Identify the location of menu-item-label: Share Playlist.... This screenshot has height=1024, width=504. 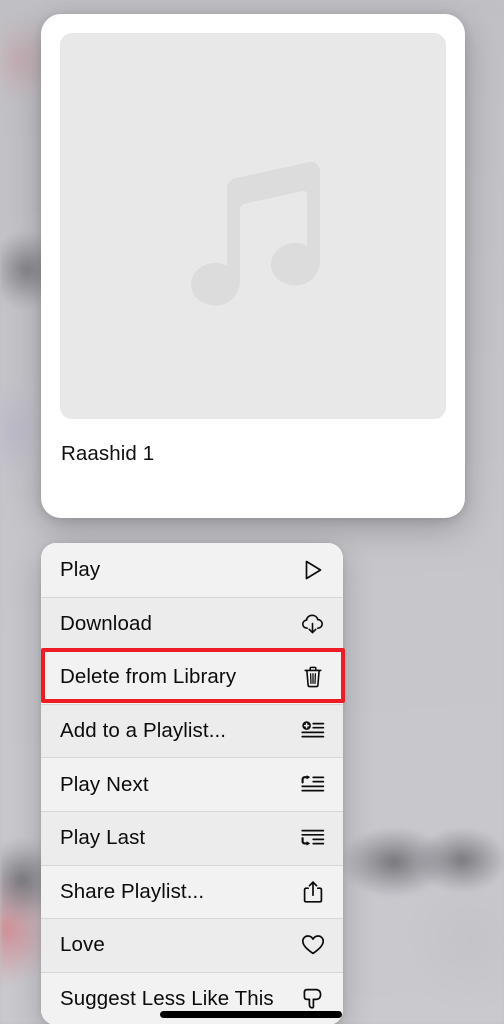
(132, 891).